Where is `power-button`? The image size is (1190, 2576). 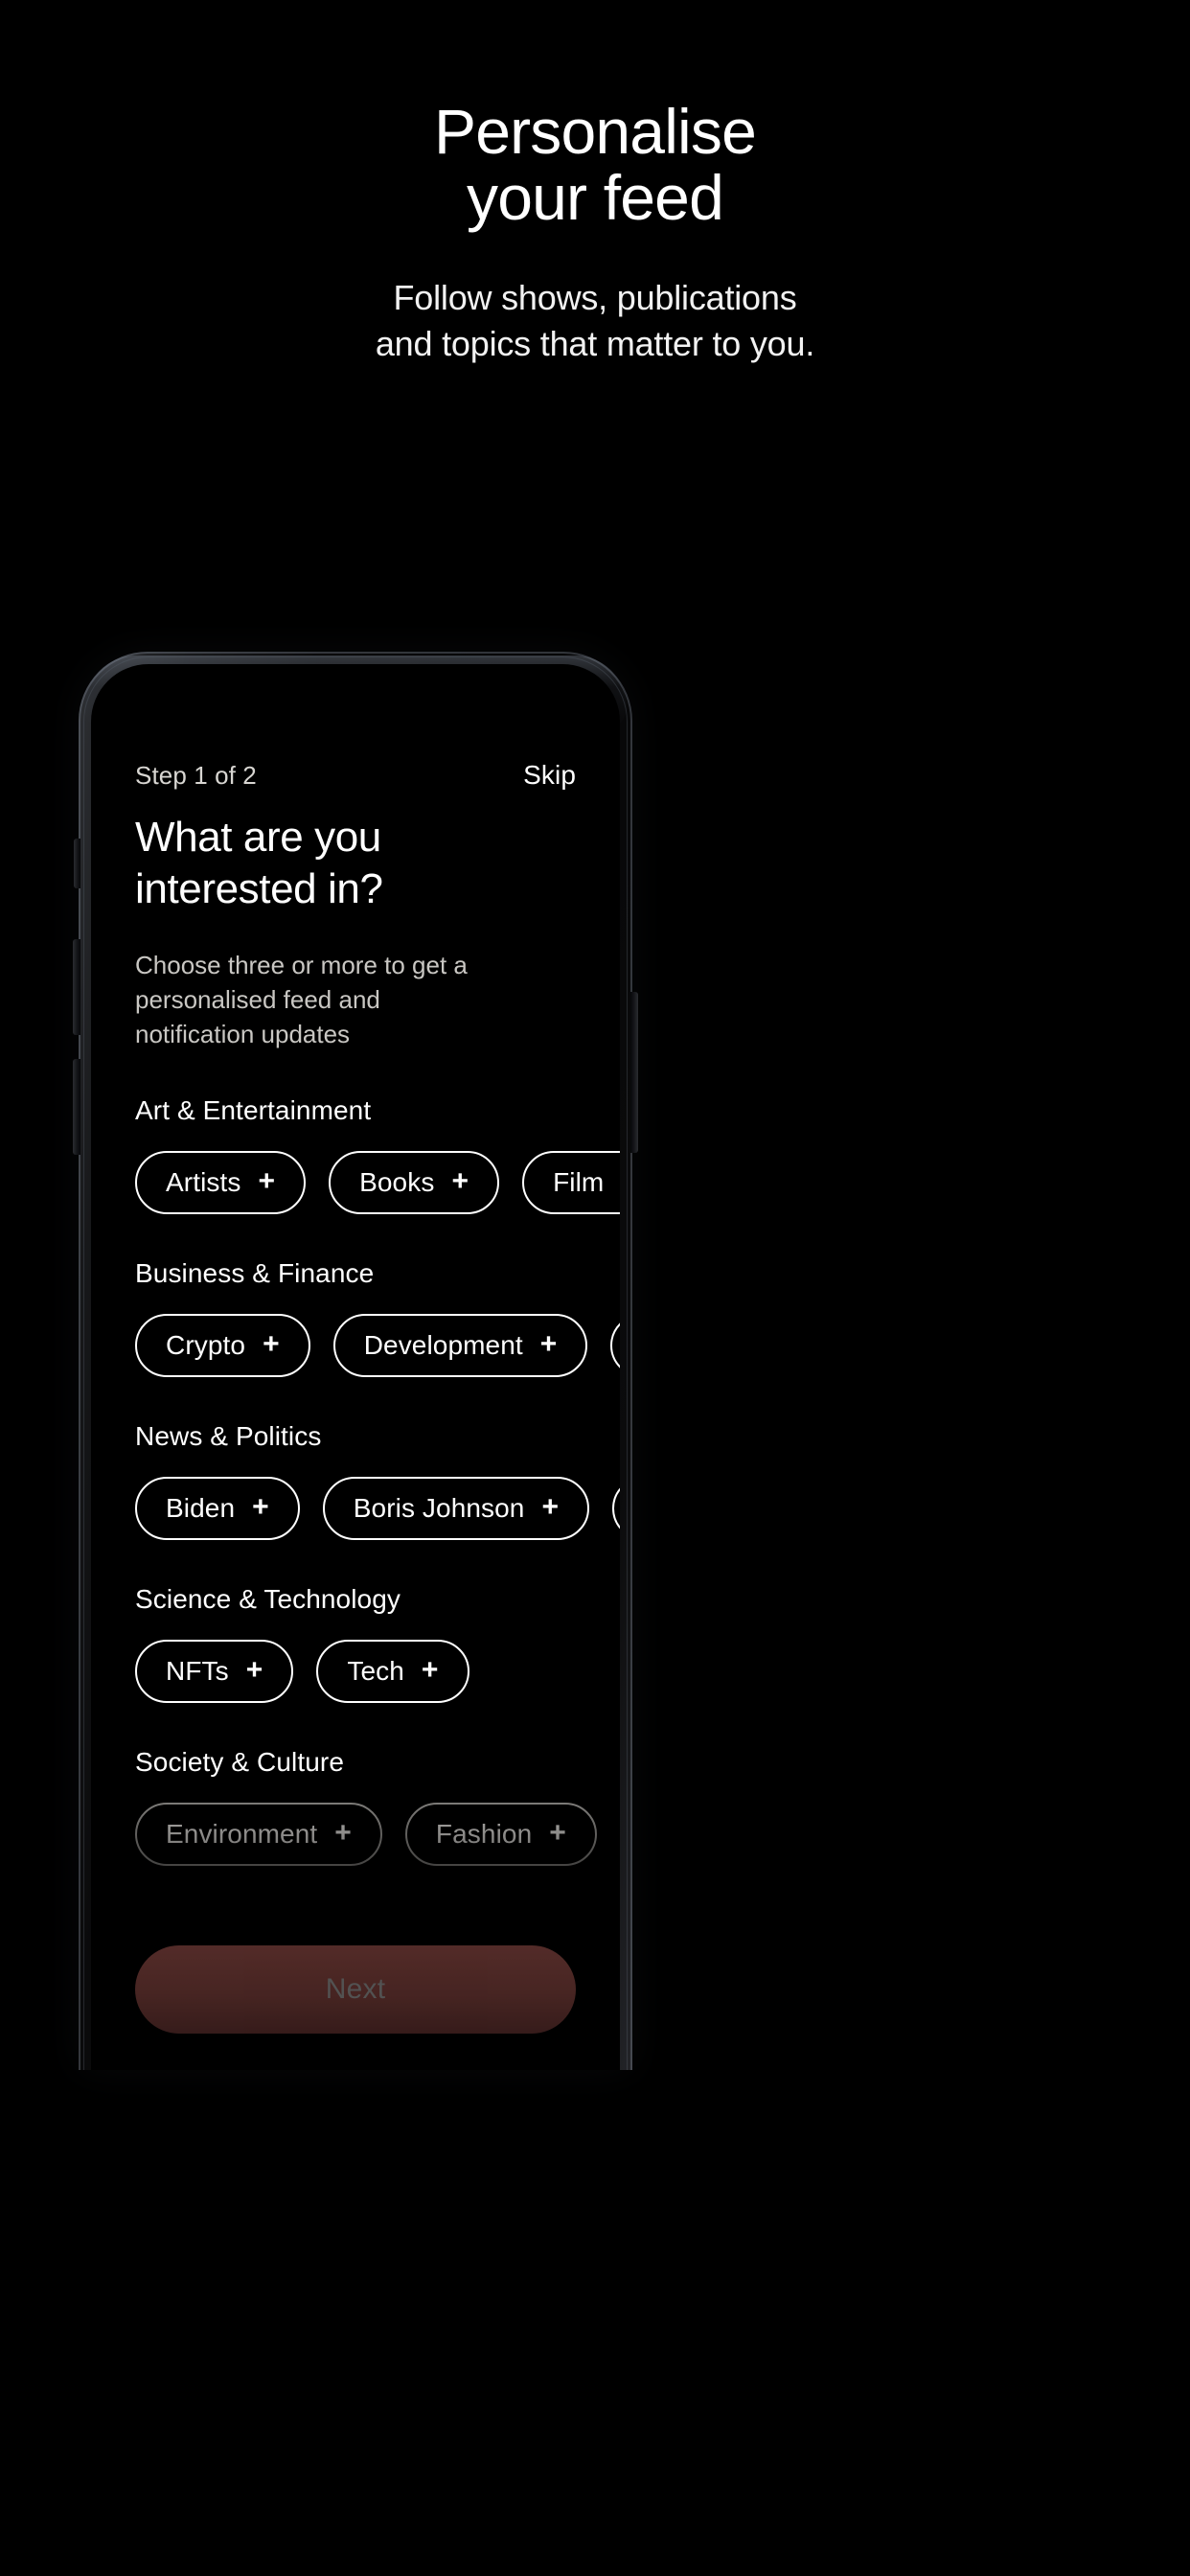
power-button is located at coordinates (634, 1072).